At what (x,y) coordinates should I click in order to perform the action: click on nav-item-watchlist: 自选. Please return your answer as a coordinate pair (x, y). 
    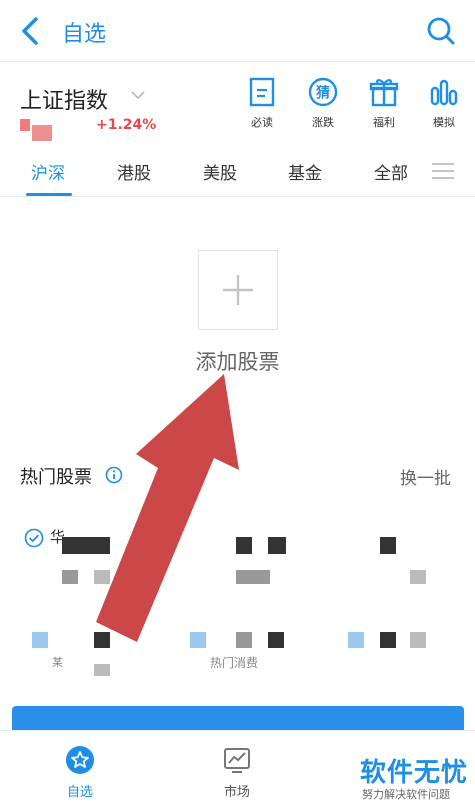
    Looking at the image, I should click on (80, 772).